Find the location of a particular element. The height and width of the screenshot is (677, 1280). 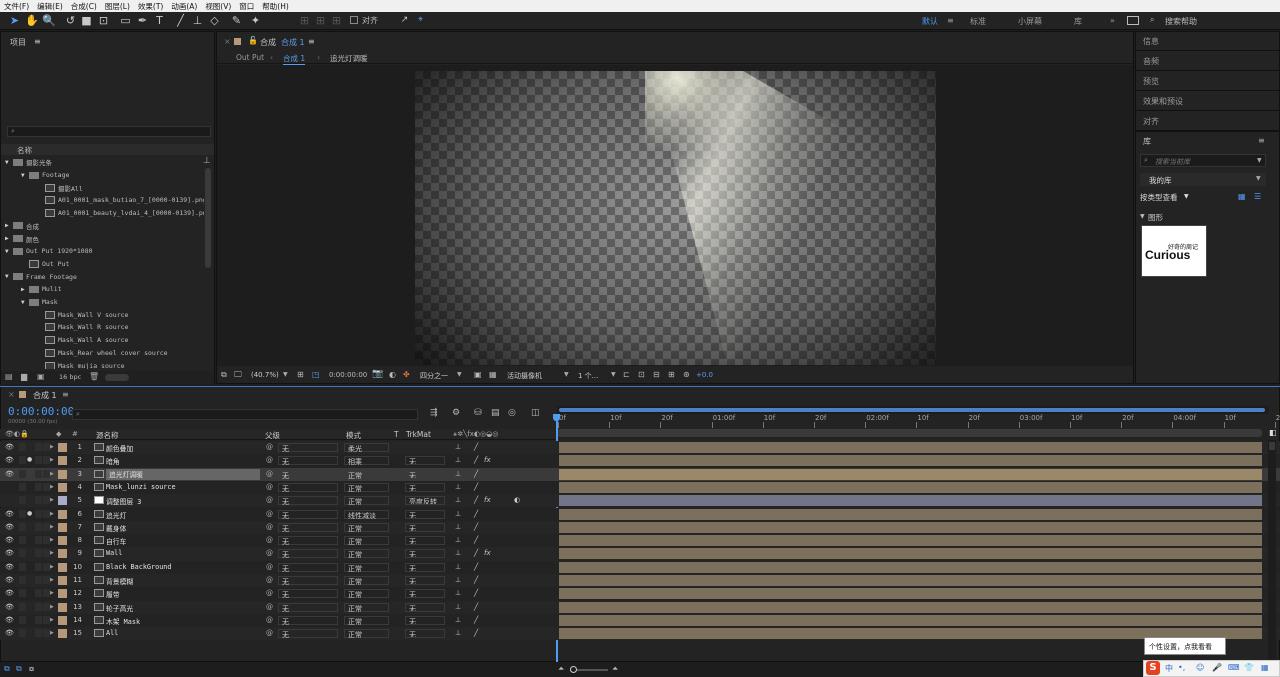

layer-row: 👁 ▶ 1 颜色叠加 @ 无柔光 ⊥ ╱ is located at coordinates (640, 448).